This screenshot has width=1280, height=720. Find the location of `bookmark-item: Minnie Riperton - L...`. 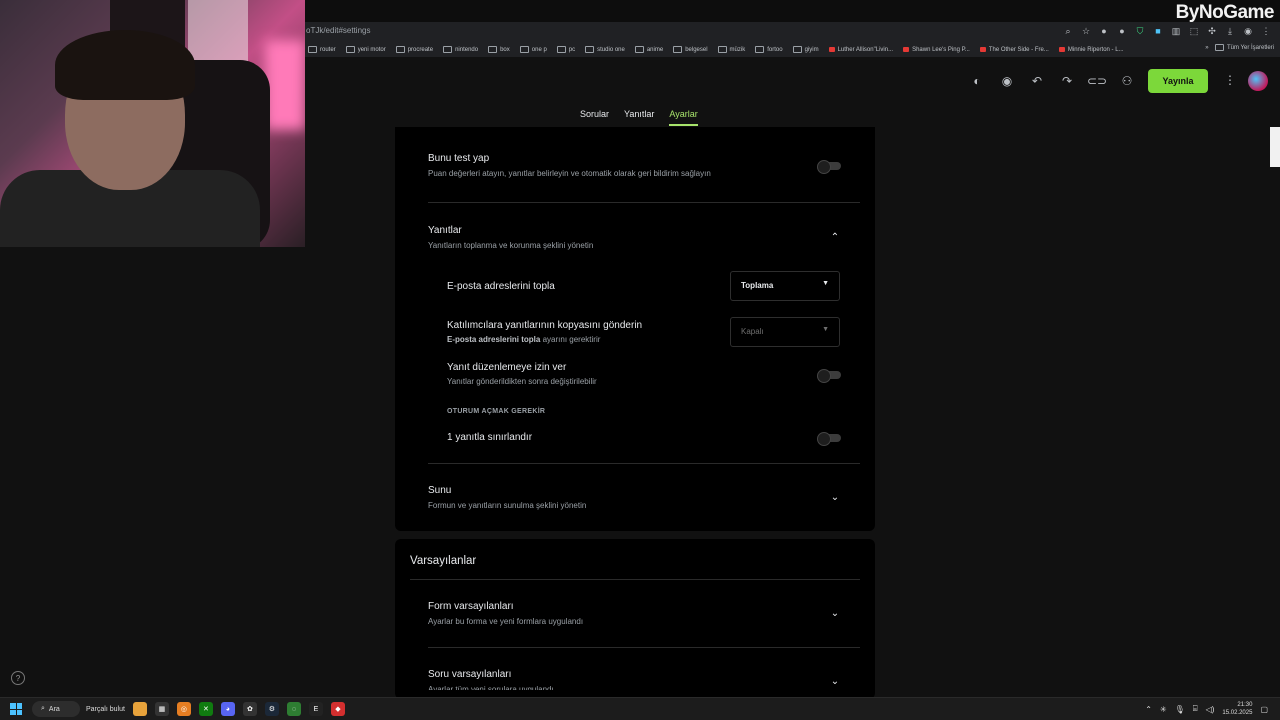

bookmark-item: Minnie Riperton - L... is located at coordinates (1091, 50).